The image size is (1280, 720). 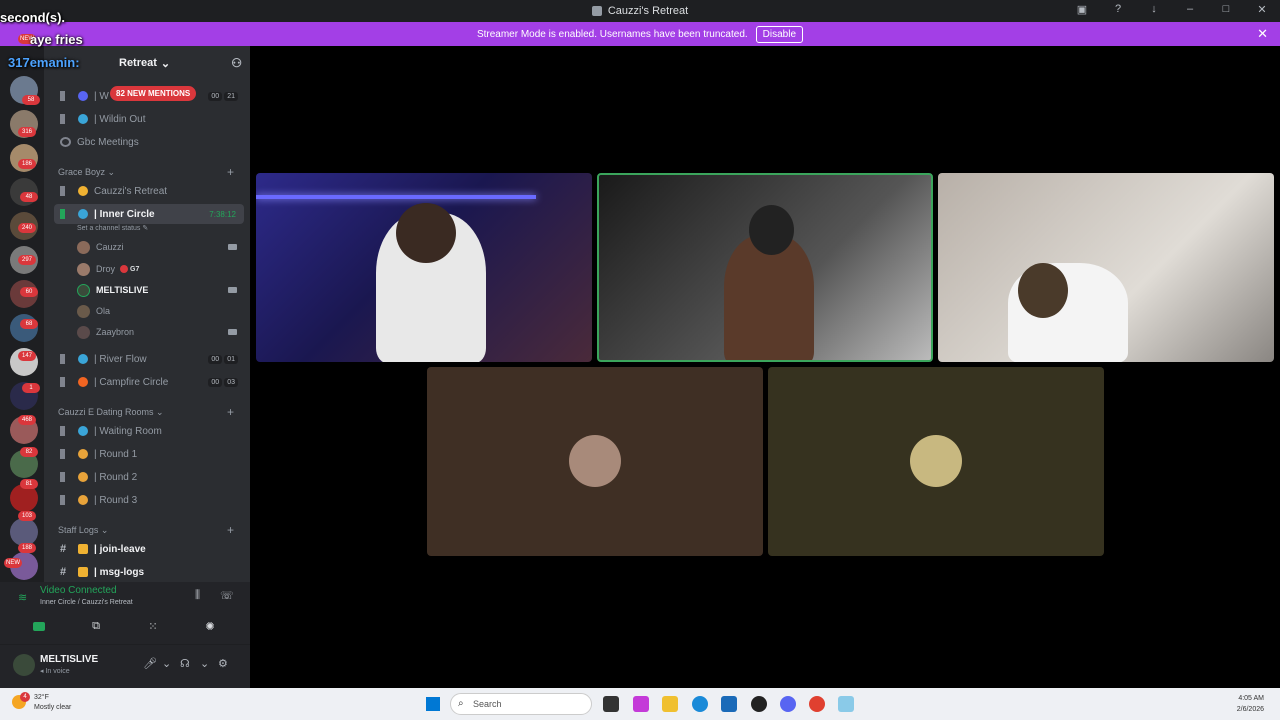 What do you see at coordinates (66, 96) in the screenshot?
I see `speaker-icon` at bounding box center [66, 96].